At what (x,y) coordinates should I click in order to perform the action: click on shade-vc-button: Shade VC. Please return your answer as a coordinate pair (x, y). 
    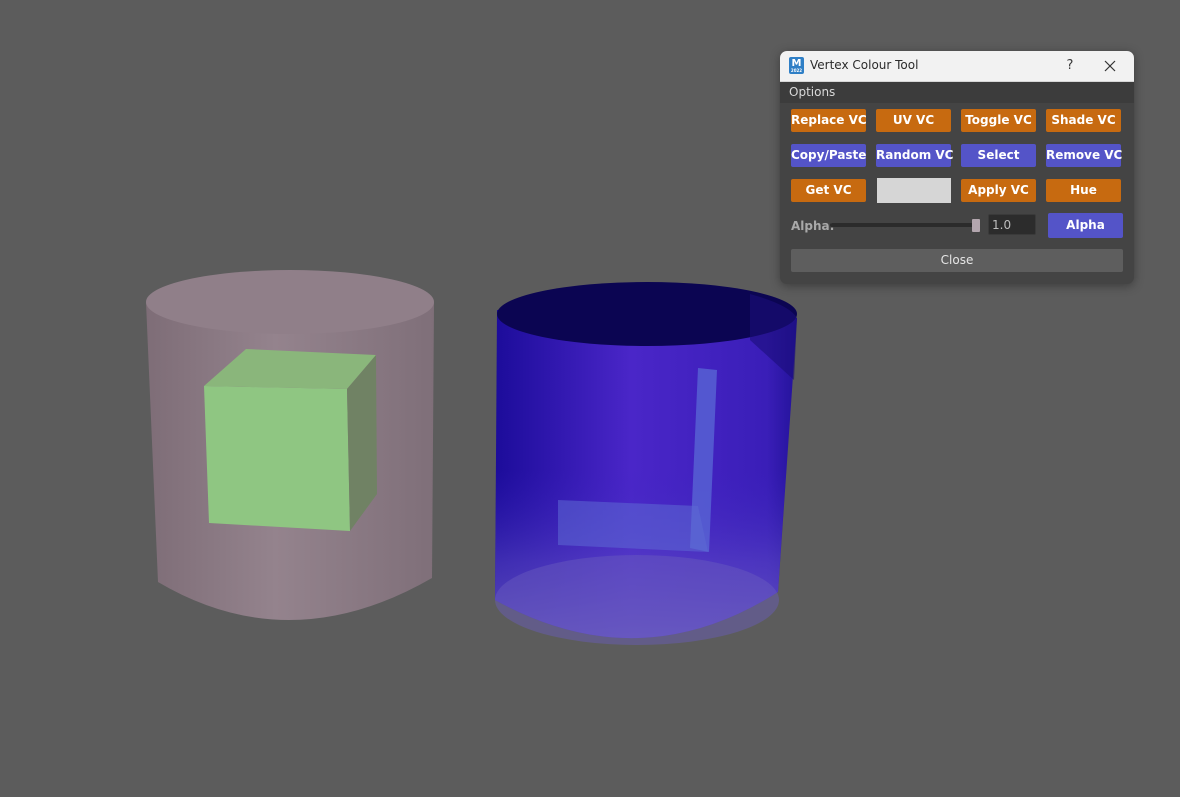
    Looking at the image, I should click on (1083, 120).